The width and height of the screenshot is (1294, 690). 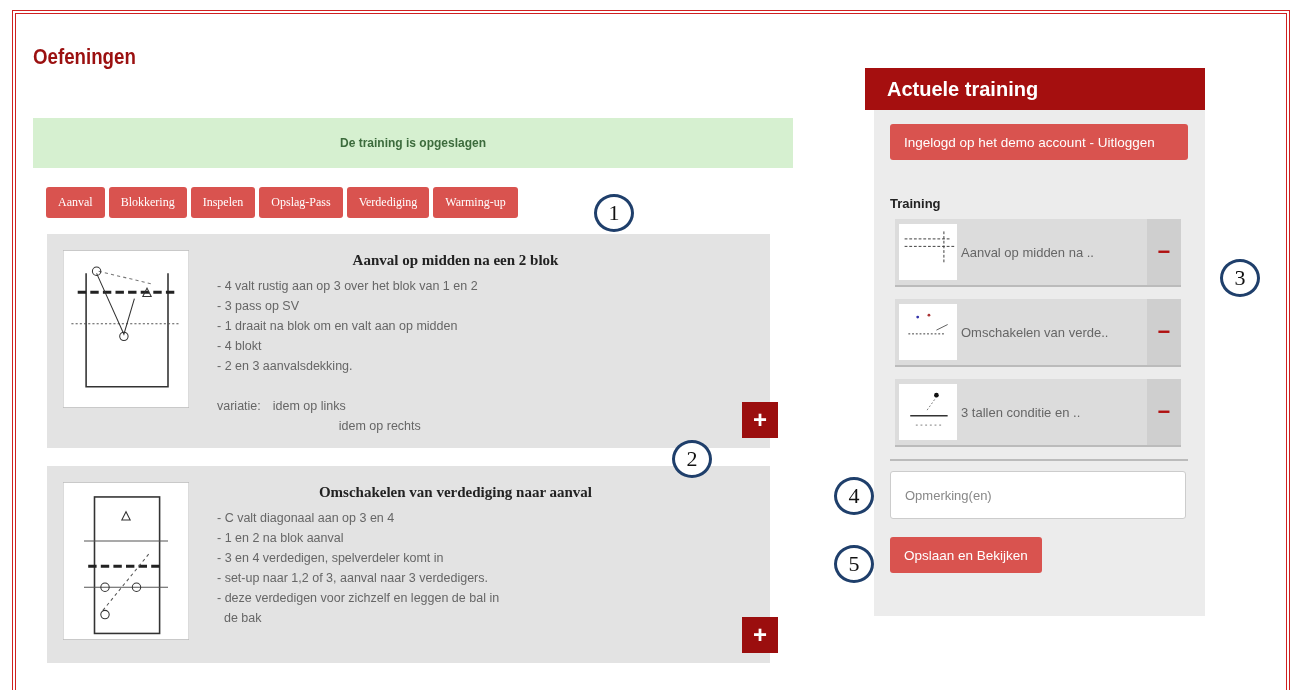 What do you see at coordinates (1028, 252) in the screenshot?
I see `item-title: Aanval op midden na ..` at bounding box center [1028, 252].